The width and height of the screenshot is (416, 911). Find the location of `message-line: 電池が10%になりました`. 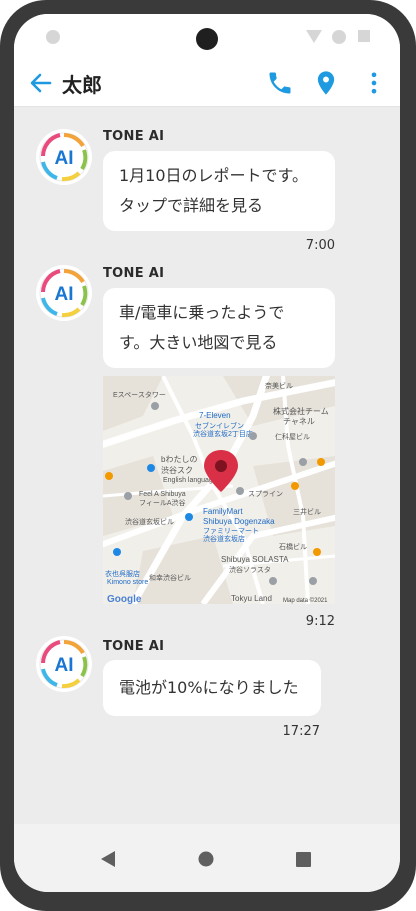

message-line: 電池が10%になりました is located at coordinates (209, 687).